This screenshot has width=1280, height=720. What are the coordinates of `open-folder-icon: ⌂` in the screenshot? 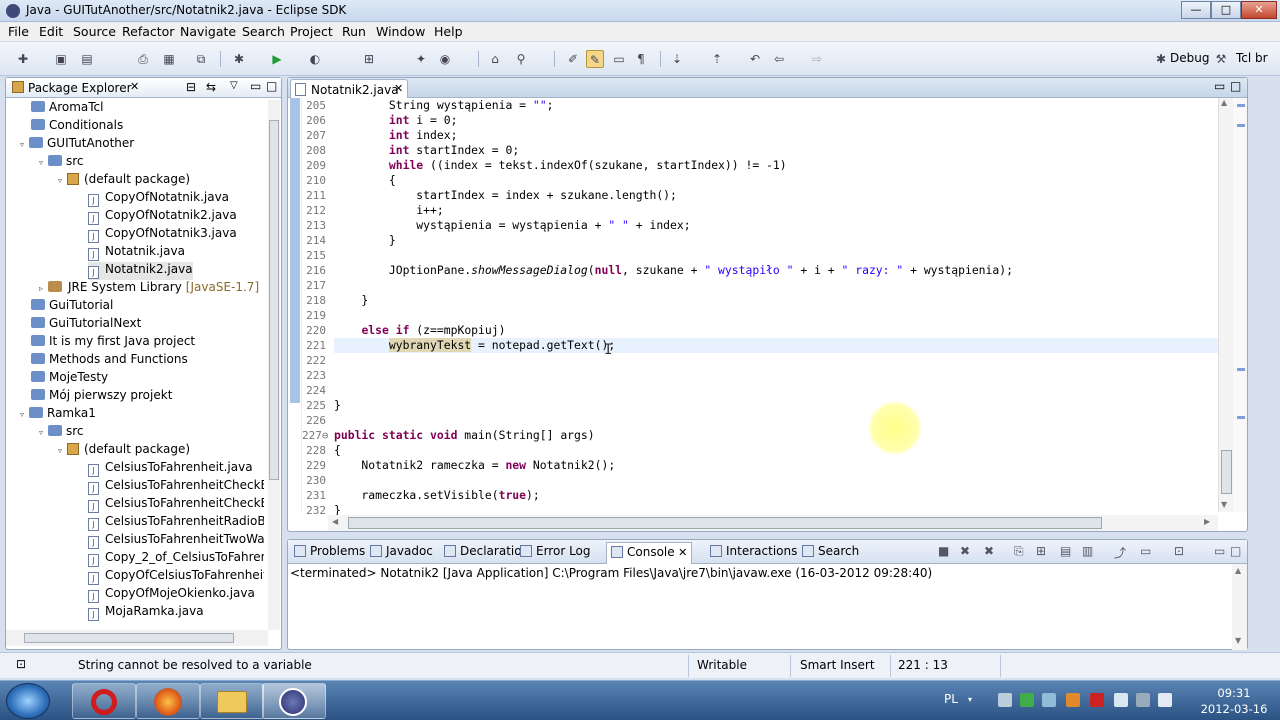 It's located at (495, 59).